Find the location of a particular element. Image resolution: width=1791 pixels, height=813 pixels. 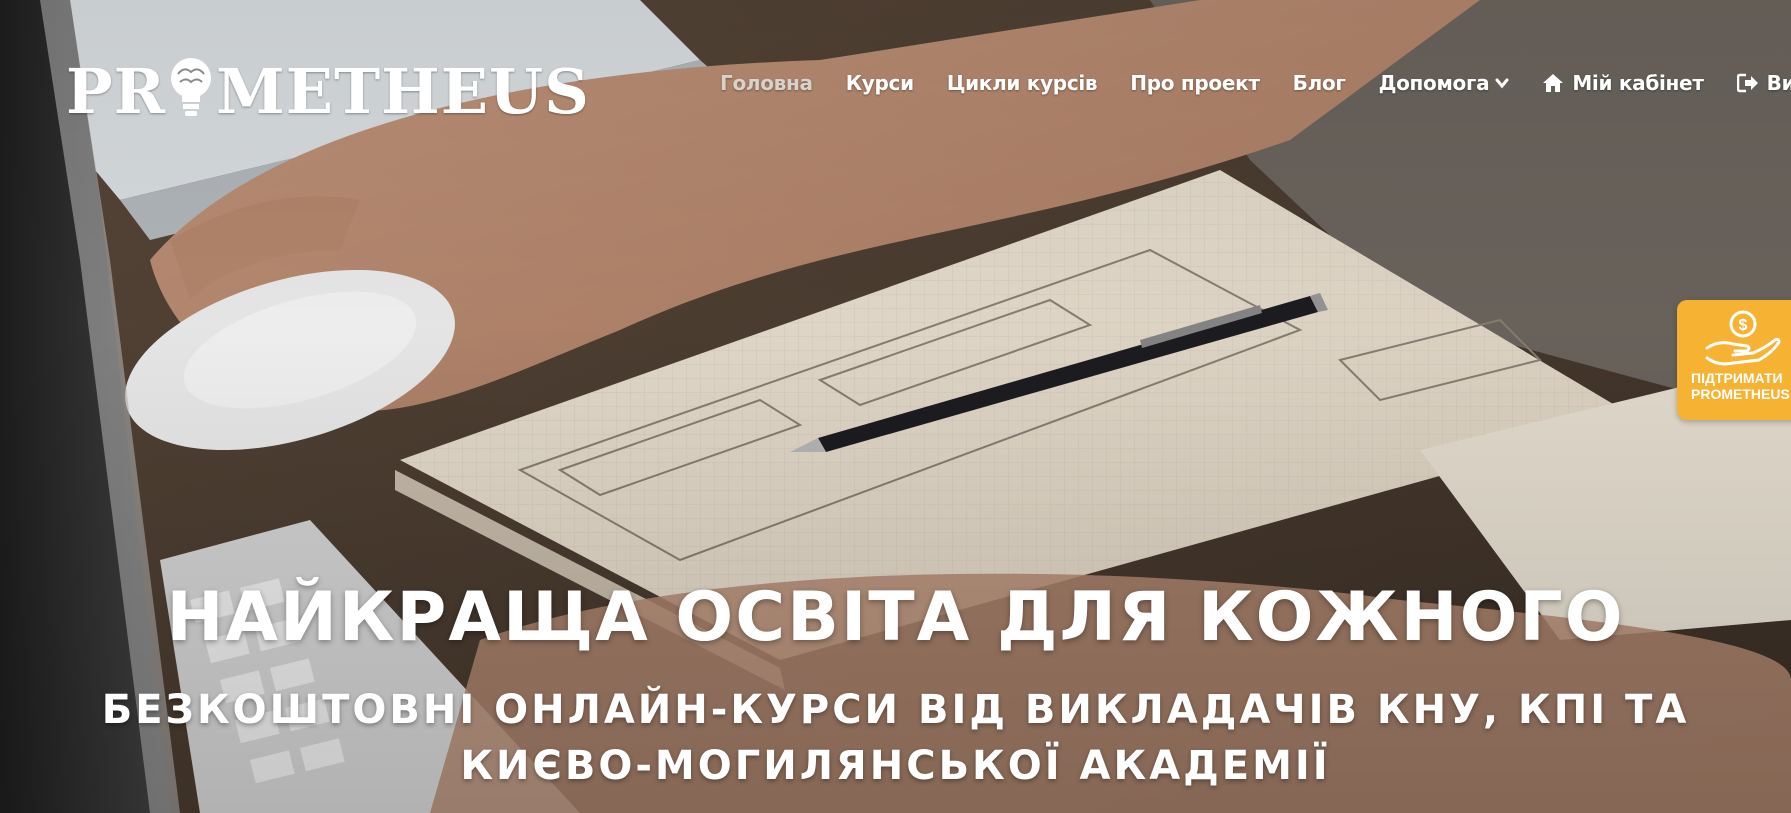

support-prometheus-button: $ ПІДТРИМАТИ PROMETHEUS is located at coordinates (1734, 360).